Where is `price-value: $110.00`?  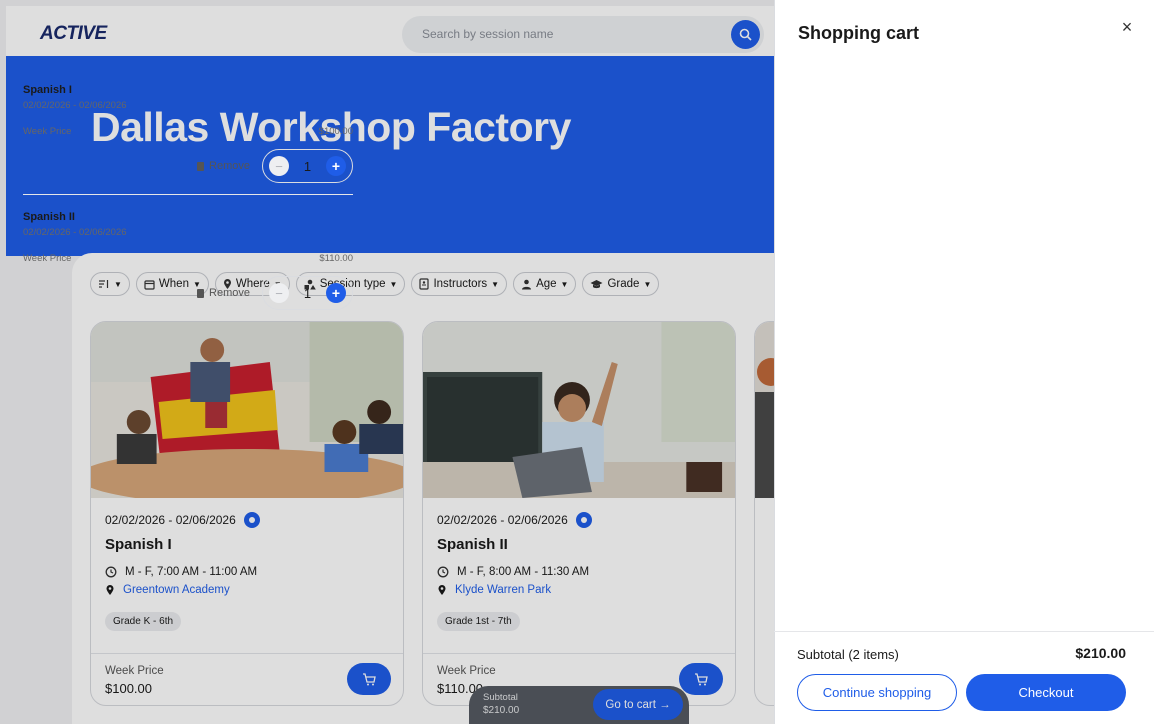 price-value: $110.00 is located at coordinates (336, 258).